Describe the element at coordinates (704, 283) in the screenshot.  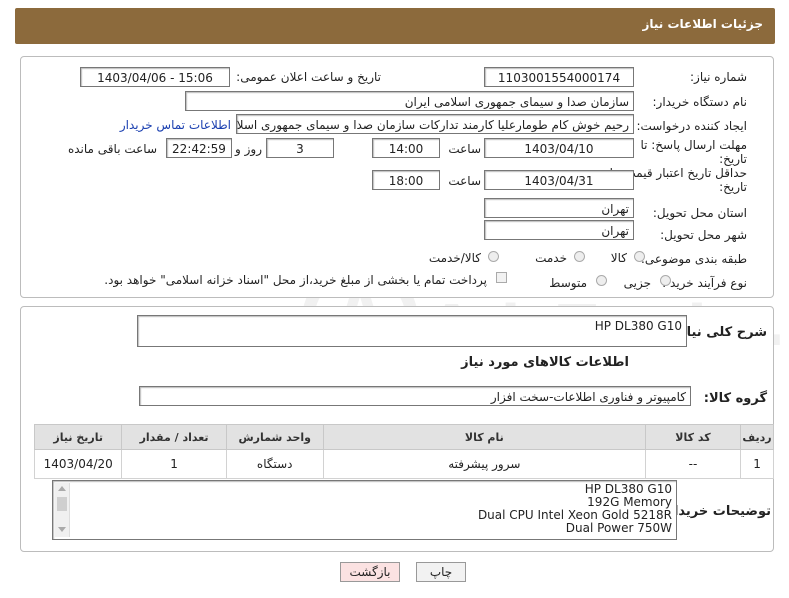
I see `process-type-label: نوع فرآیند خرید :` at that location.